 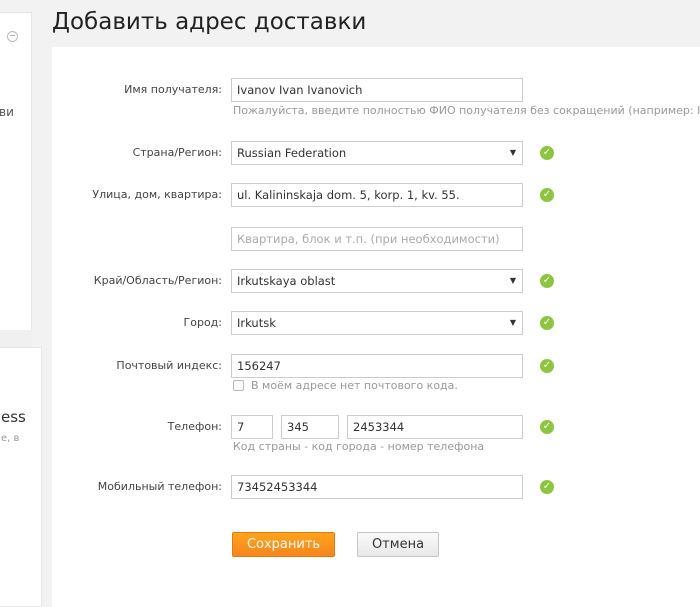 What do you see at coordinates (256, 323) in the screenshot?
I see `city-value: Irkutsk` at bounding box center [256, 323].